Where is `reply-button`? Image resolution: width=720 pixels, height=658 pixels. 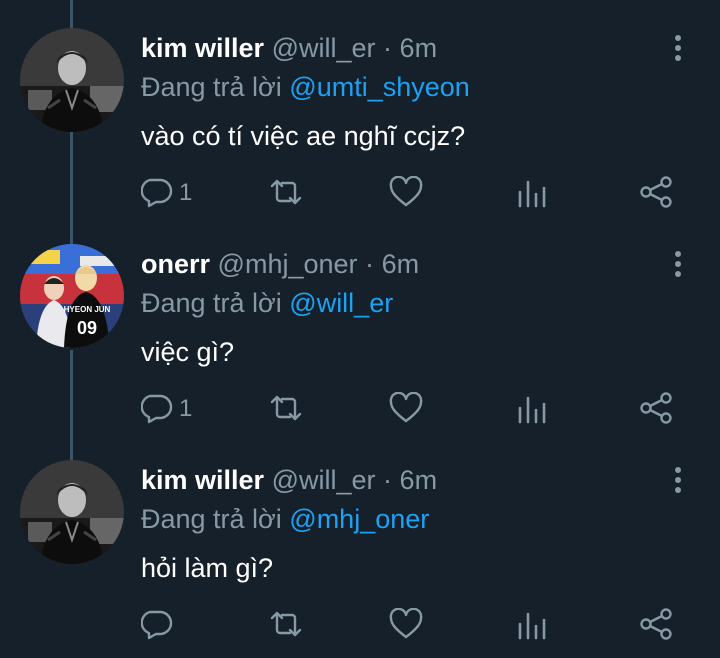
reply-button is located at coordinates (176, 624).